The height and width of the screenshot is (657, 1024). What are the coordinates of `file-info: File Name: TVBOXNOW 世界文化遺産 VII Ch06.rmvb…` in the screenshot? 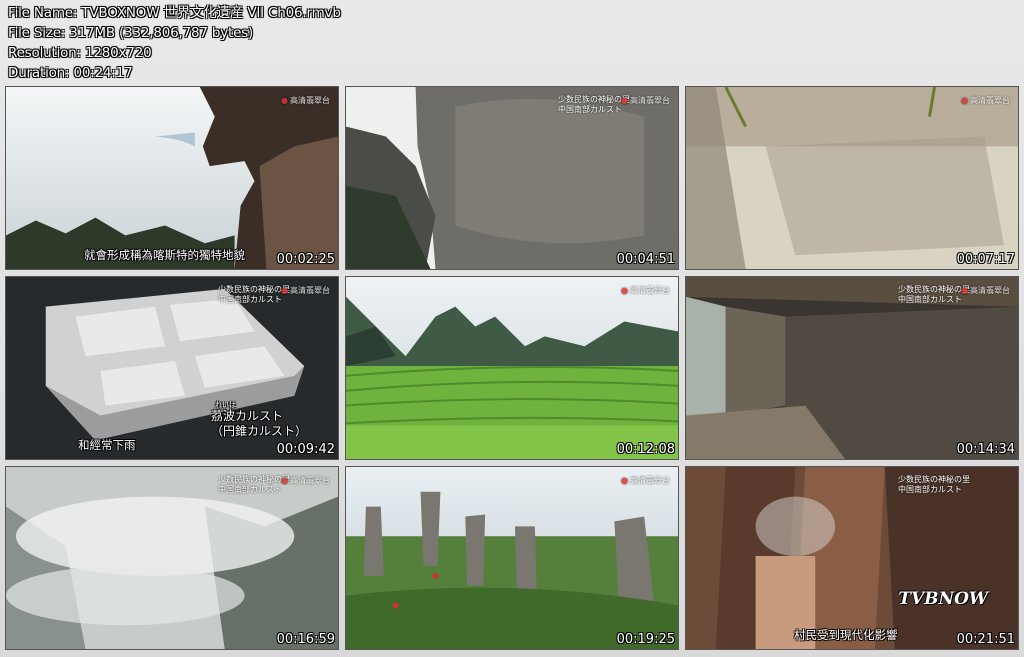 It's located at (174, 43).